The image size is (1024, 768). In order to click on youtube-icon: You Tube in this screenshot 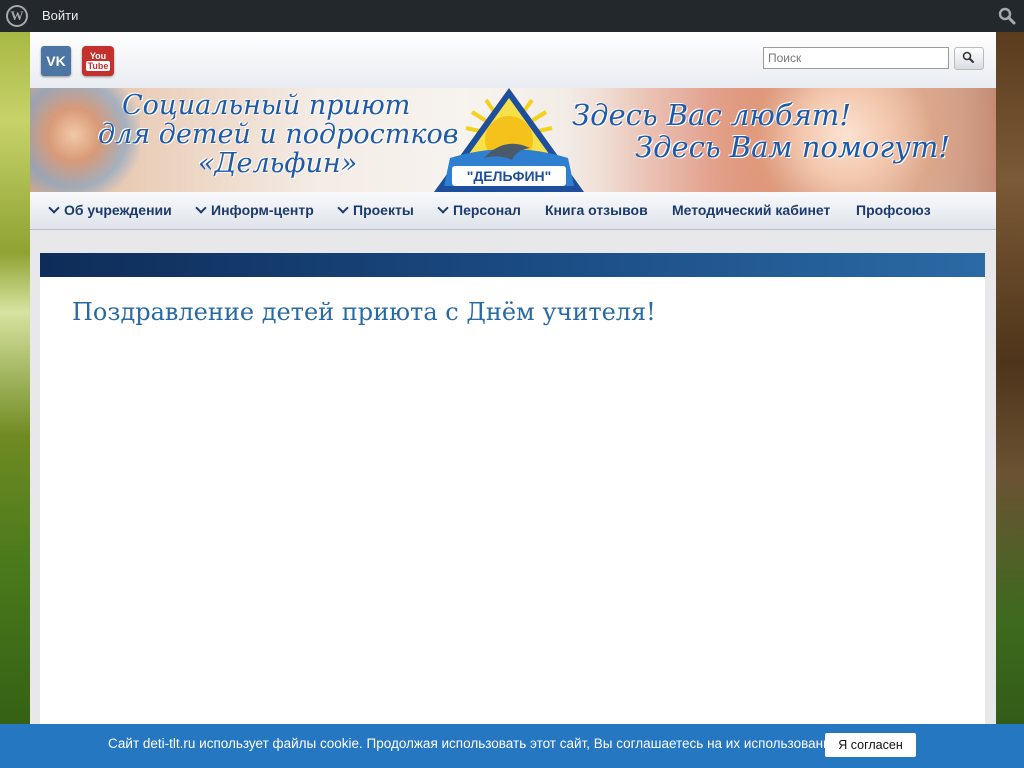, I will do `click(98, 61)`.